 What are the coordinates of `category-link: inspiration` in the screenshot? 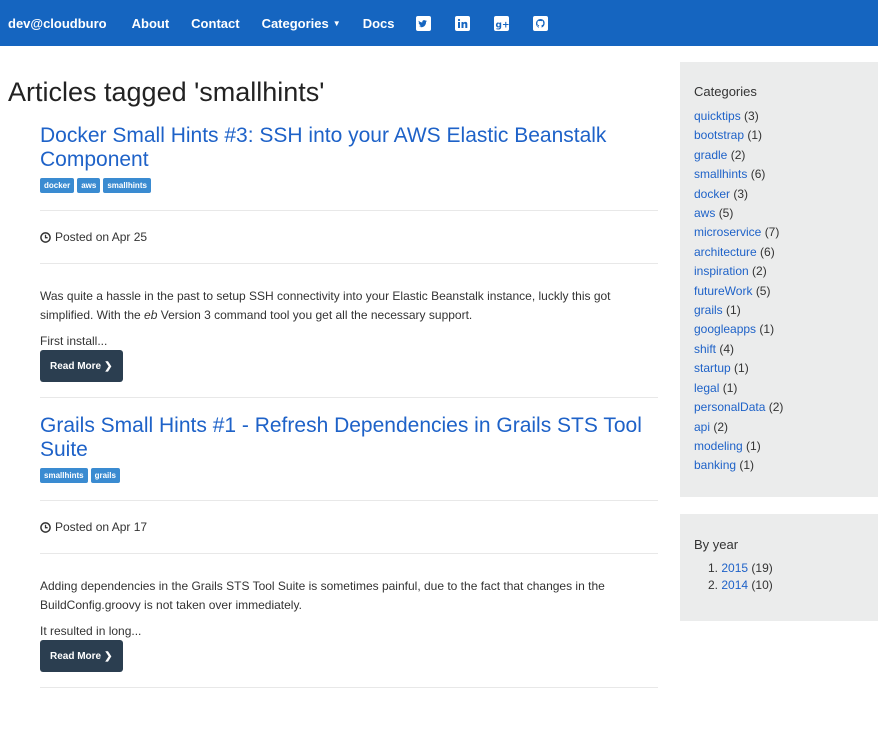 It's located at (721, 271).